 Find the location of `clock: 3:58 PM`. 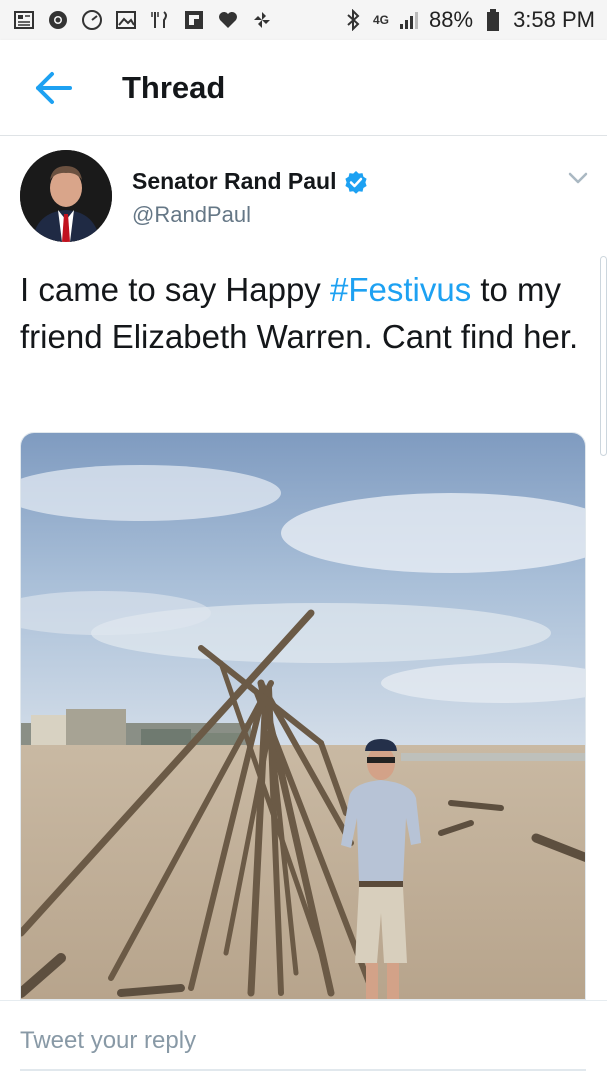

clock: 3:58 PM is located at coordinates (554, 19).